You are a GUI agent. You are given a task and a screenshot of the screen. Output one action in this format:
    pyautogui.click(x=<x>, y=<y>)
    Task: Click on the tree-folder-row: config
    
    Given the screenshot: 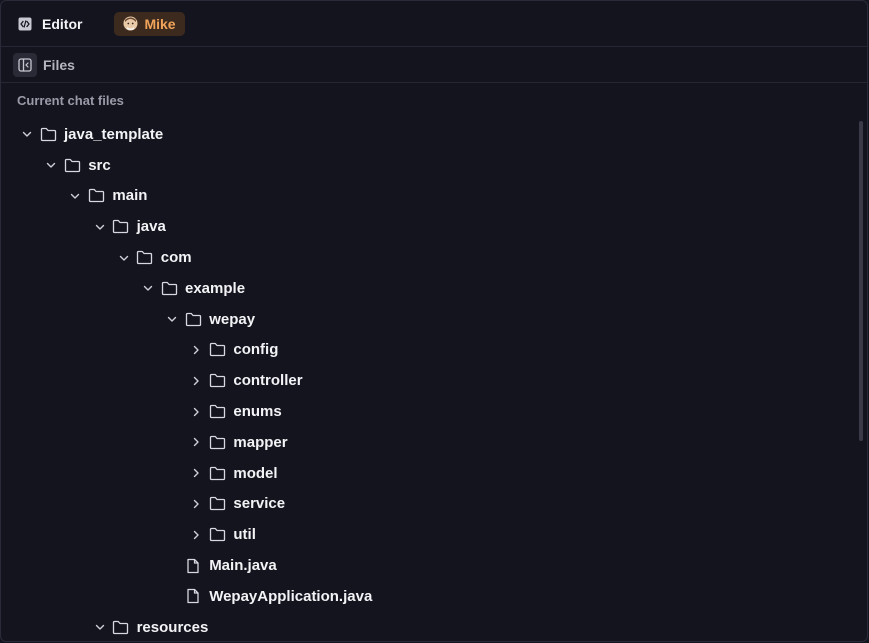 What is the action you would take?
    pyautogui.click(x=434, y=350)
    